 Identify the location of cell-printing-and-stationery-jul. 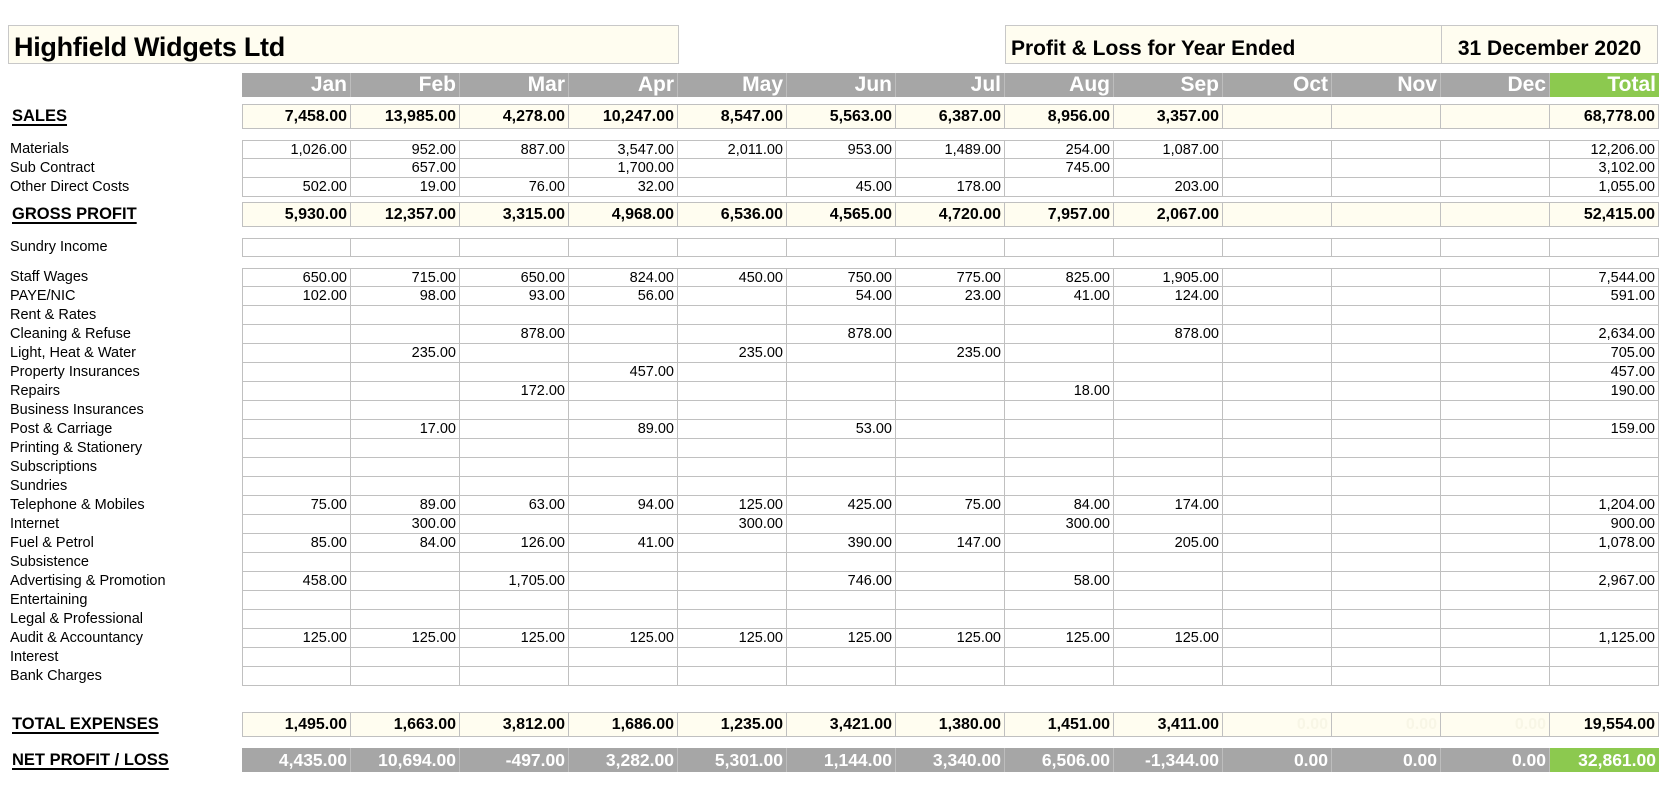
(950, 448).